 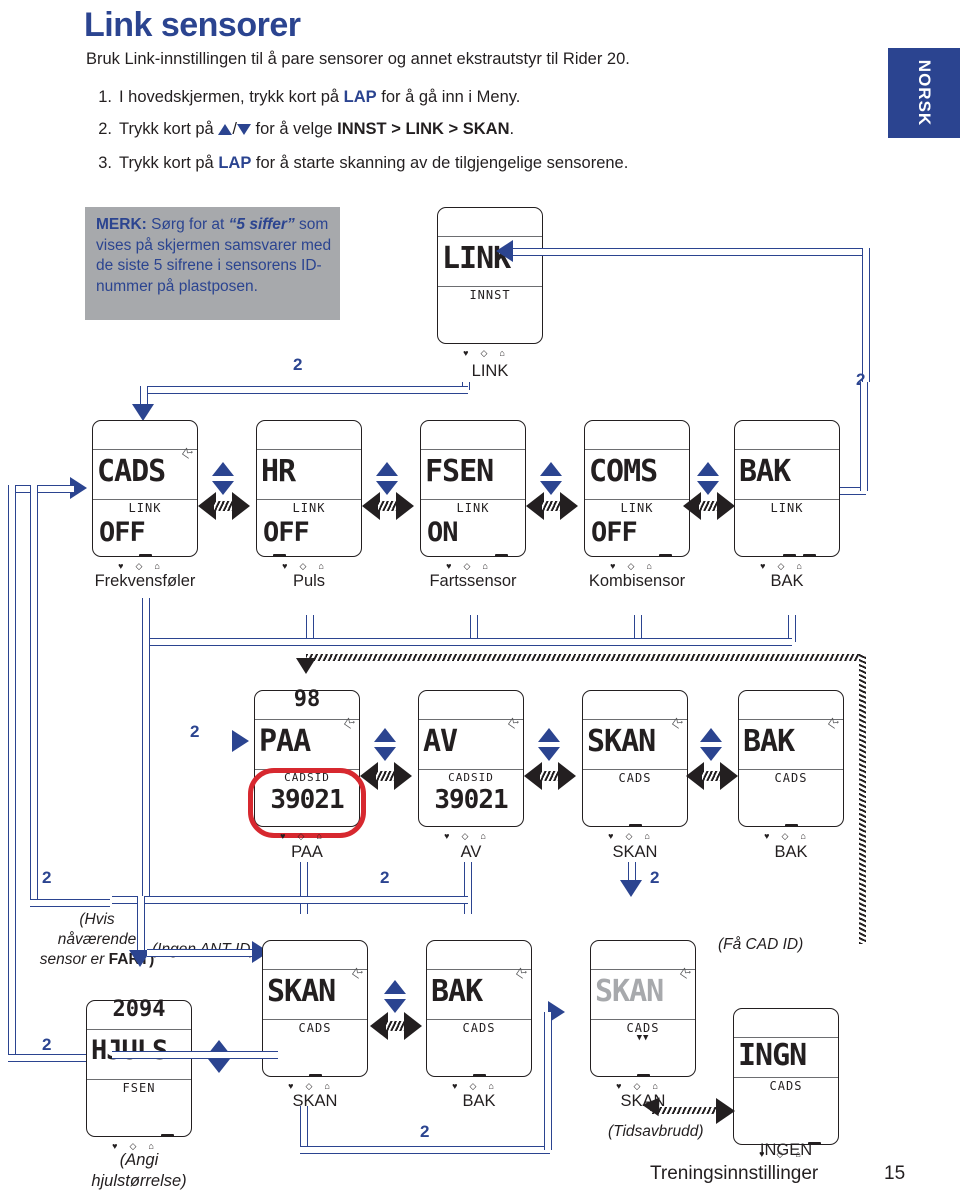 I want to click on note-hvis-fart-l2: nåværende, so click(x=97, y=939).